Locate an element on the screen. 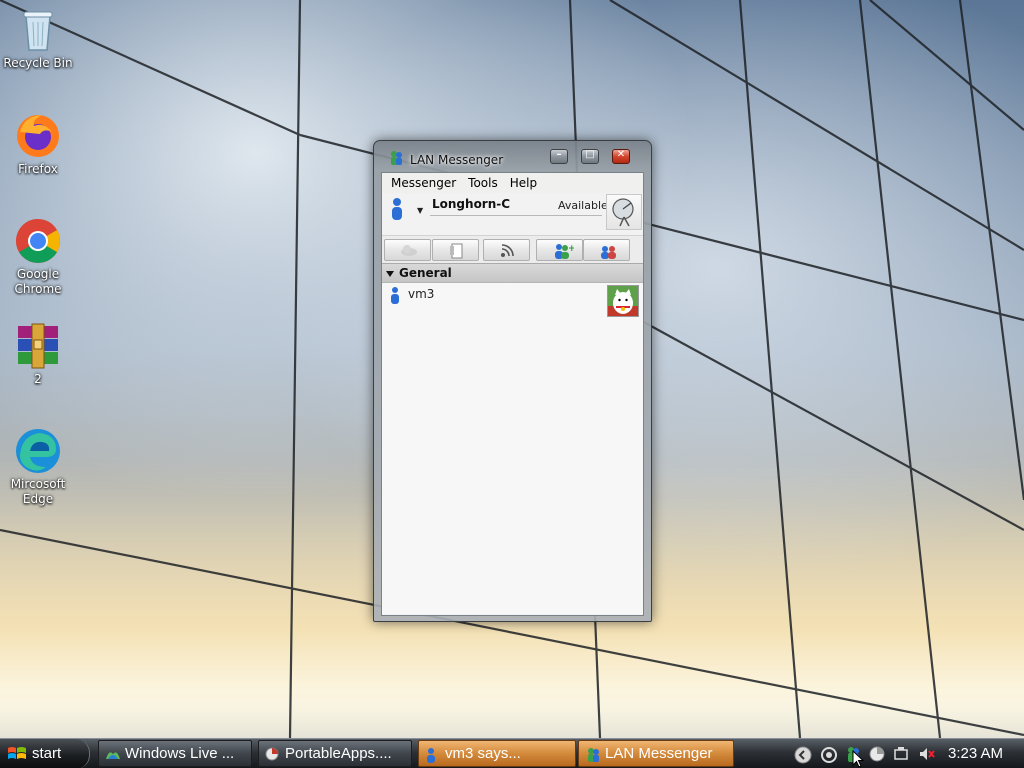  contact-avatar is located at coordinates (623, 301).